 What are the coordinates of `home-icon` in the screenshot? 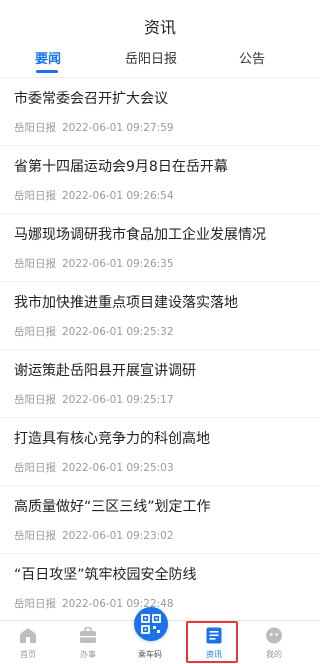 It's located at (28, 635).